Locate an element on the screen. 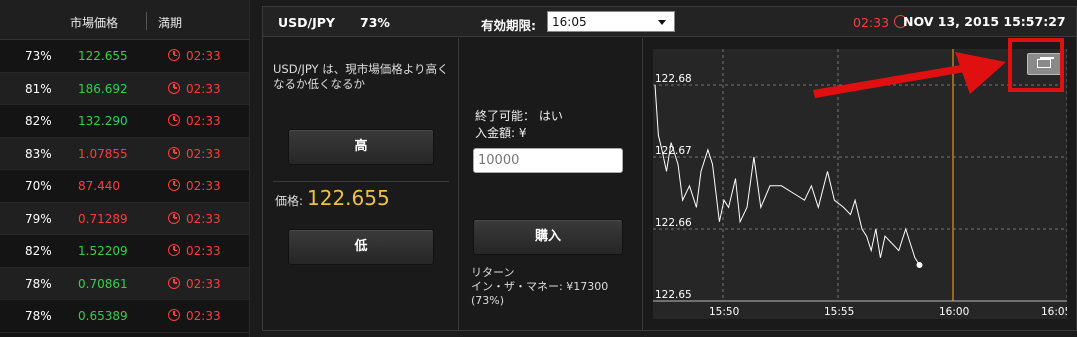 This screenshot has width=1077, height=337. current-price-point is located at coordinates (919, 265).